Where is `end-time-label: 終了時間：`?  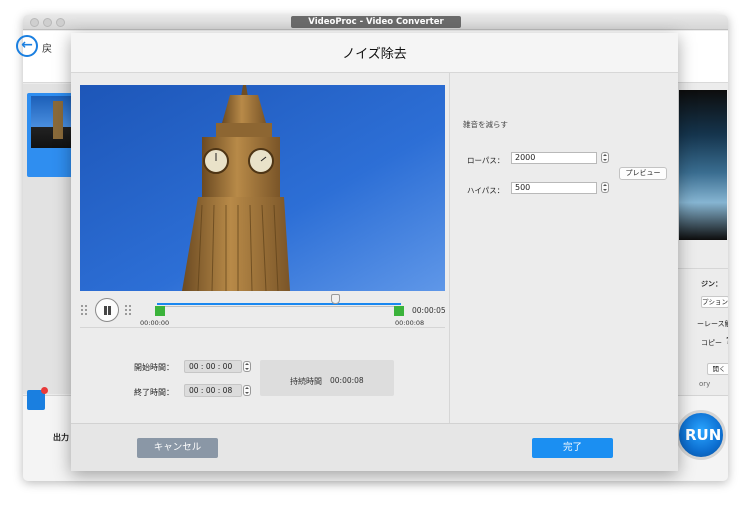 end-time-label: 終了時間： is located at coordinates (154, 392).